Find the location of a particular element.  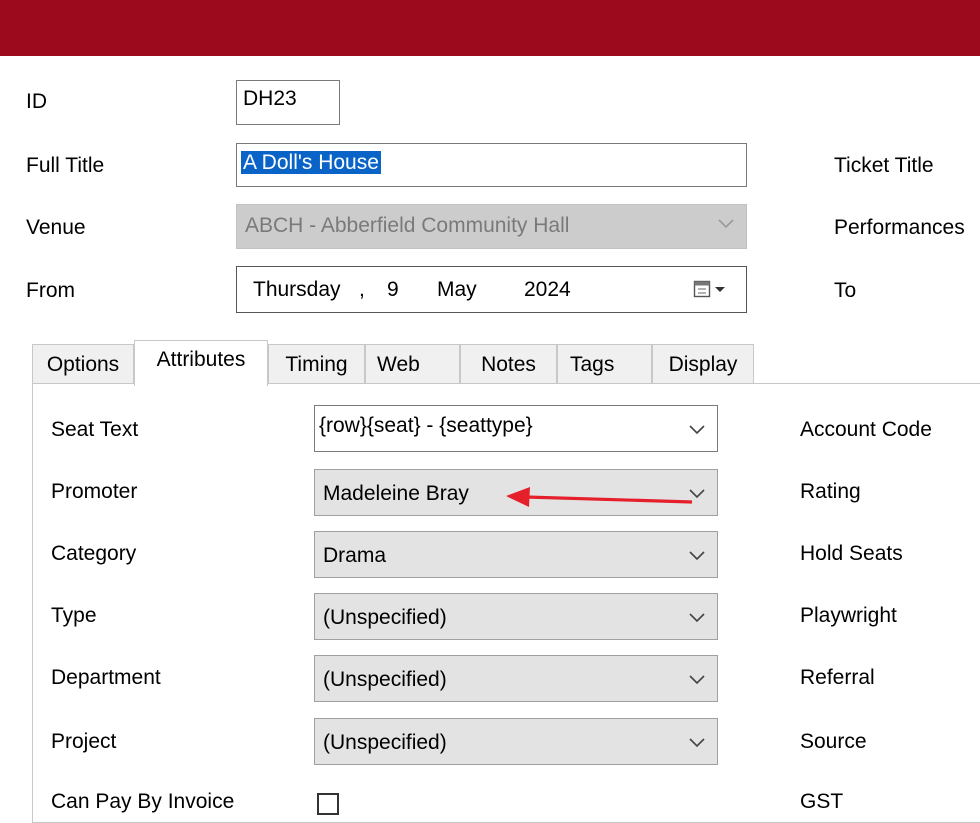

promoter-label: Promoter is located at coordinates (94, 491).